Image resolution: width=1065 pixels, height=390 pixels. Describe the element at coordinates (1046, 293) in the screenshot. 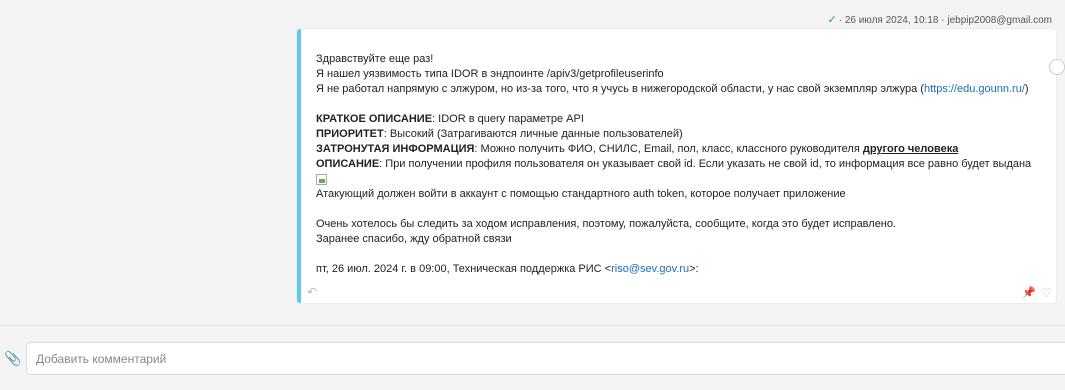

I see `heart-icon: ♡` at that location.